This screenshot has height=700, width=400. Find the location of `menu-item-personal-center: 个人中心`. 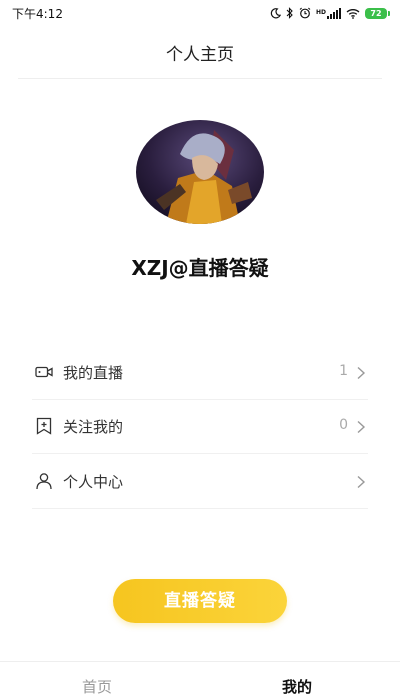

menu-item-personal-center: 个人中心 is located at coordinates (200, 482).